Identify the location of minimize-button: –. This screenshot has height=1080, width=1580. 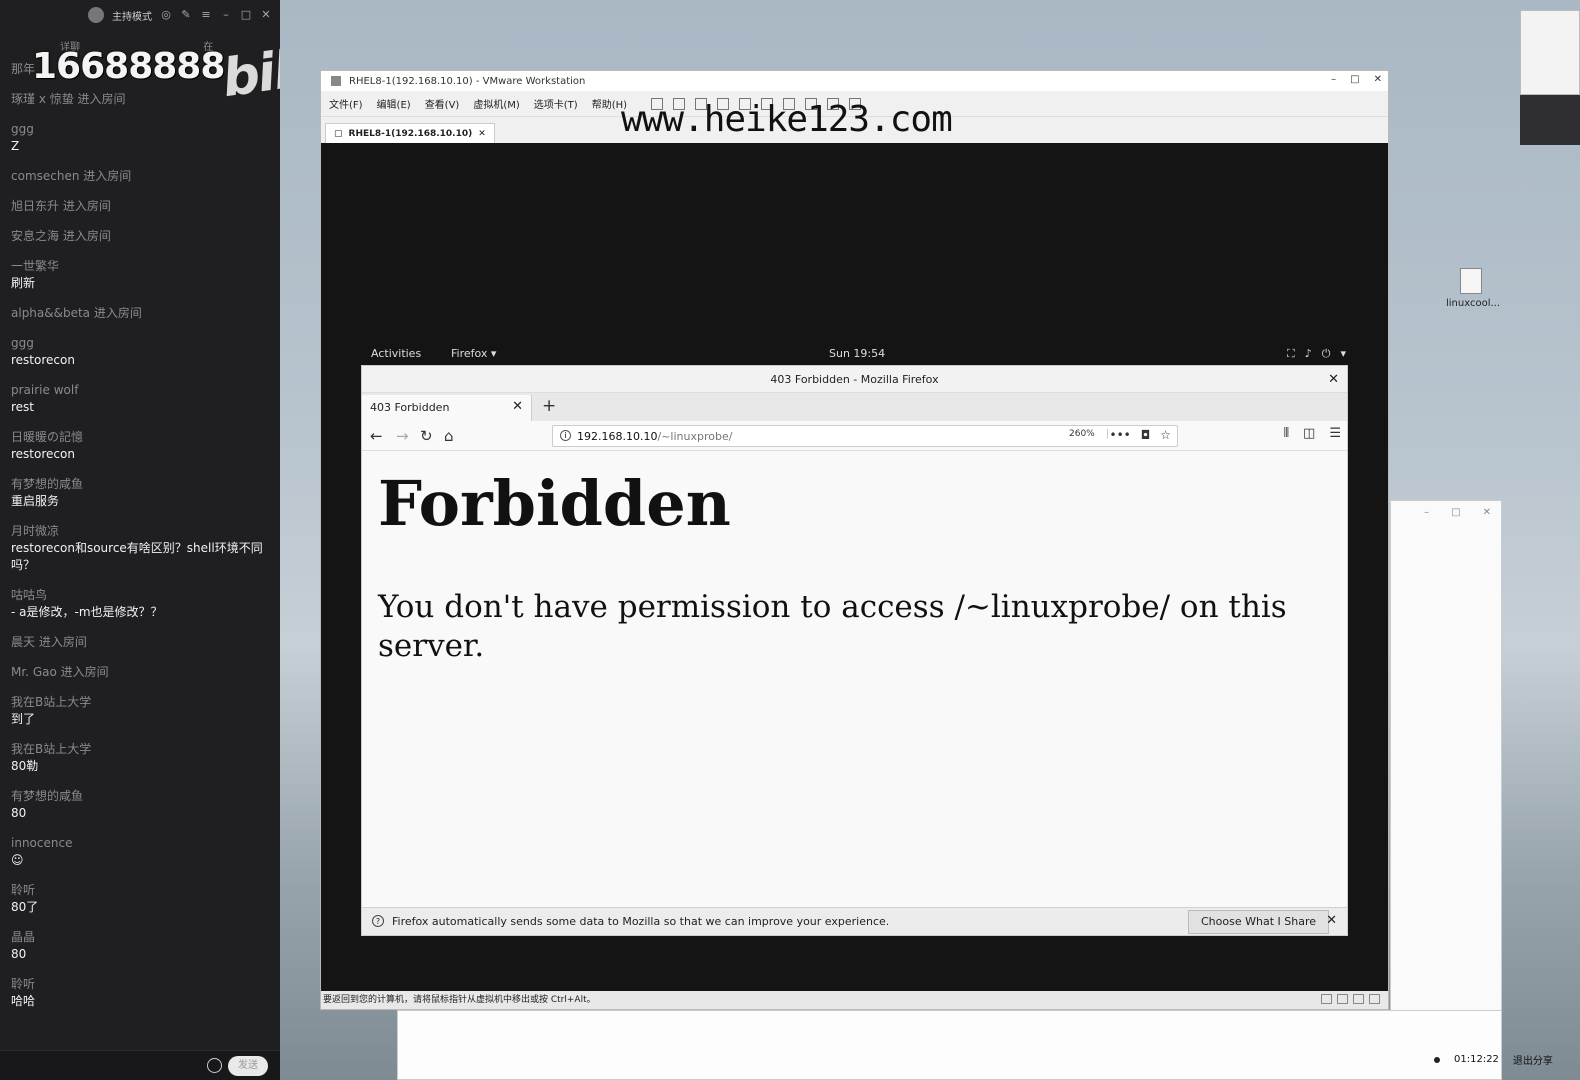
(1333, 79).